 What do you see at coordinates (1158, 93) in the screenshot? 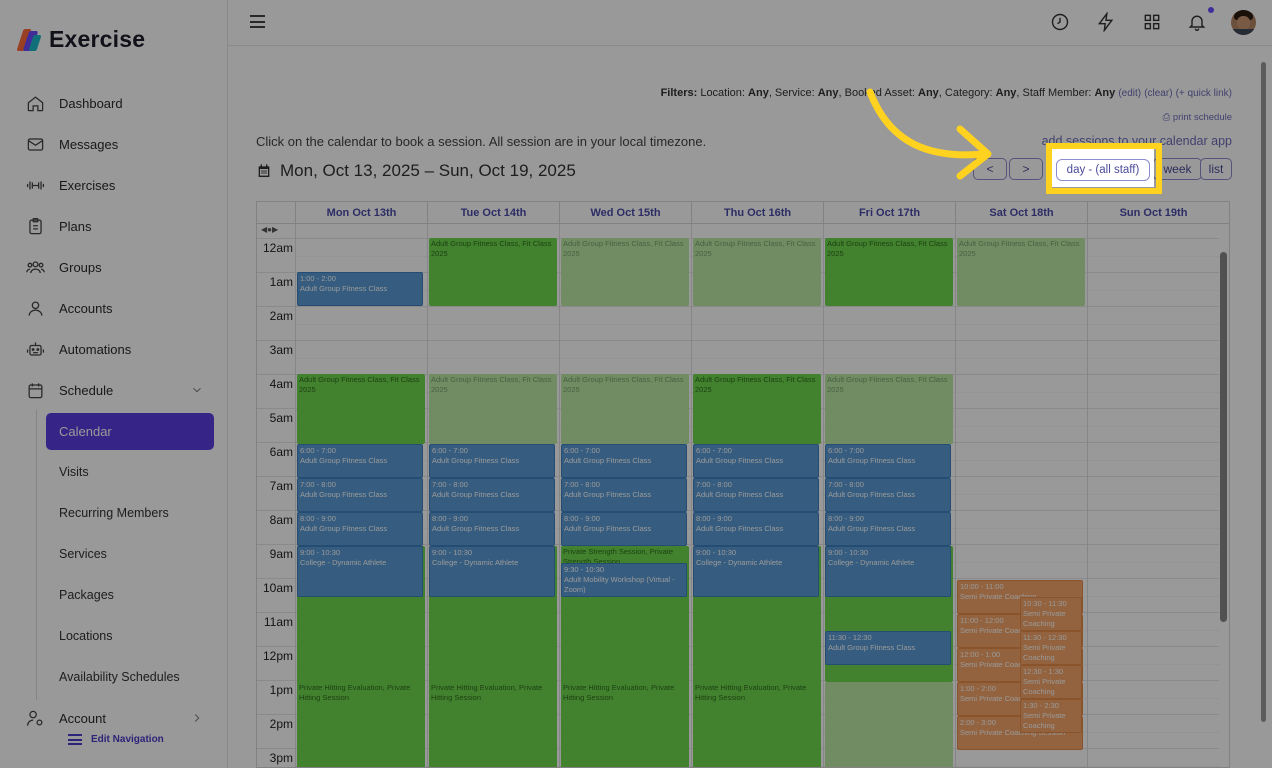
I see `filters-clear-link: (clear)` at bounding box center [1158, 93].